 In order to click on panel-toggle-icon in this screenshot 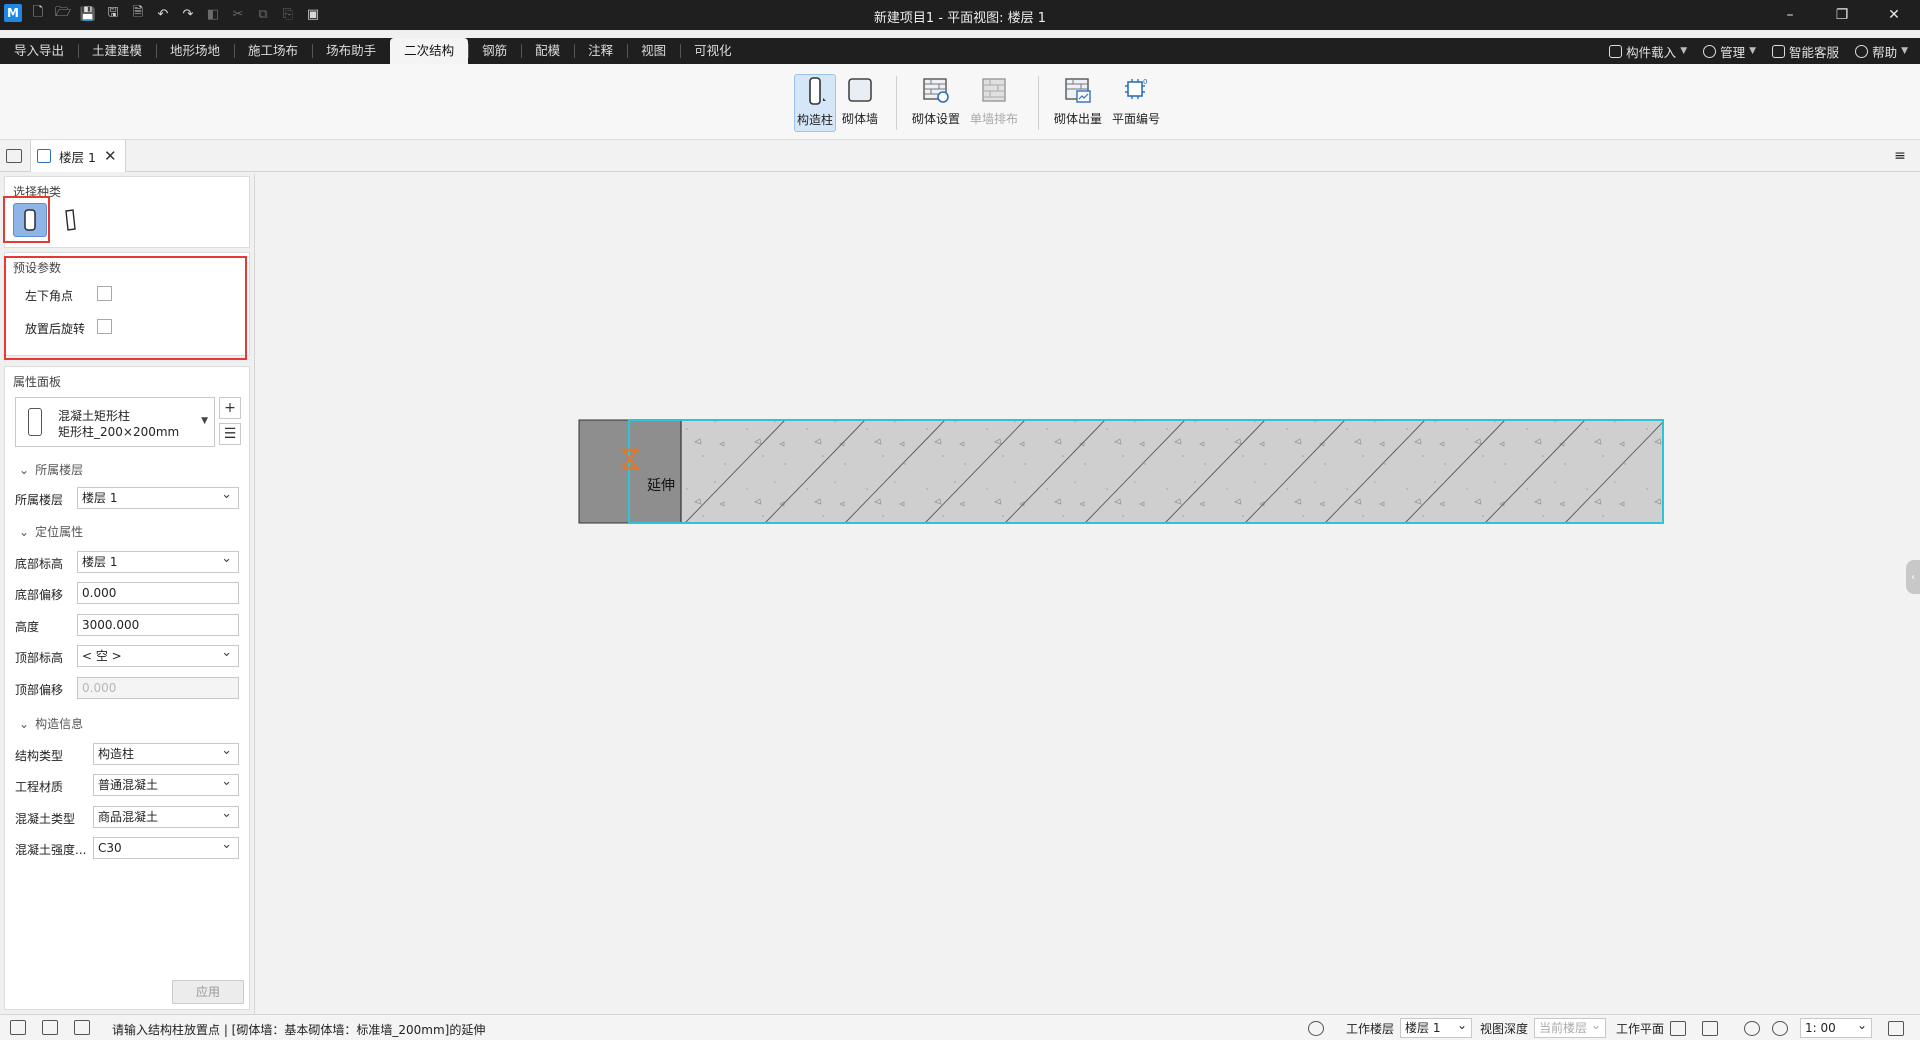, I will do `click(14, 156)`.